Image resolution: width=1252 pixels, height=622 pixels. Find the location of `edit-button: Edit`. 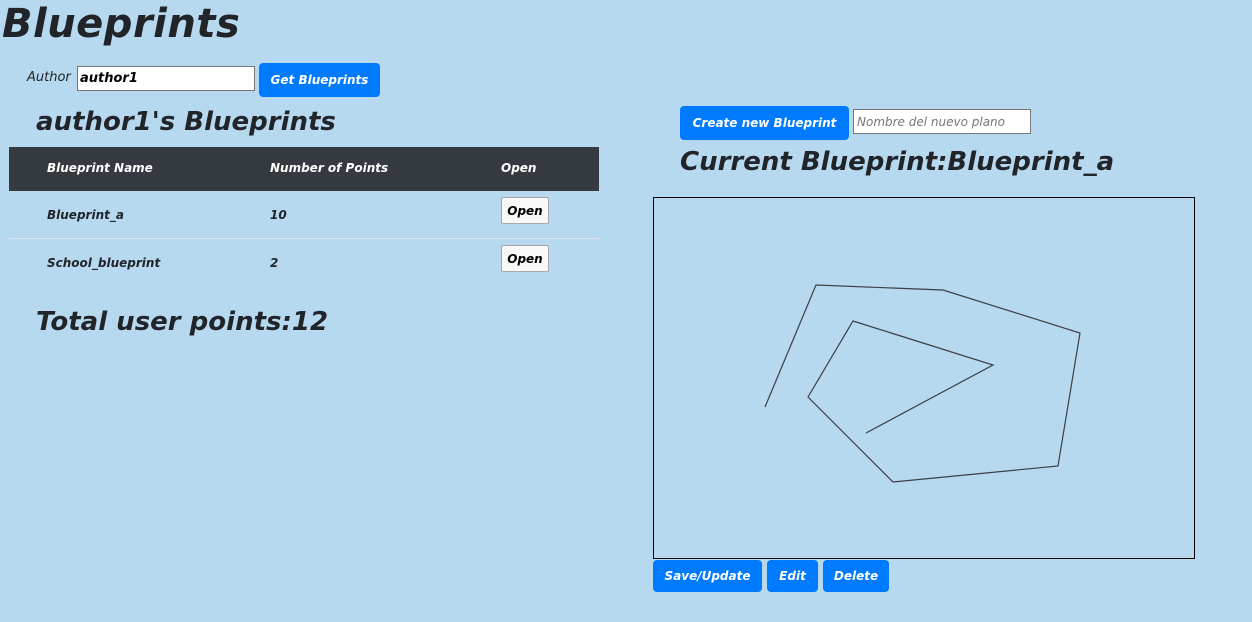

edit-button: Edit is located at coordinates (792, 576).